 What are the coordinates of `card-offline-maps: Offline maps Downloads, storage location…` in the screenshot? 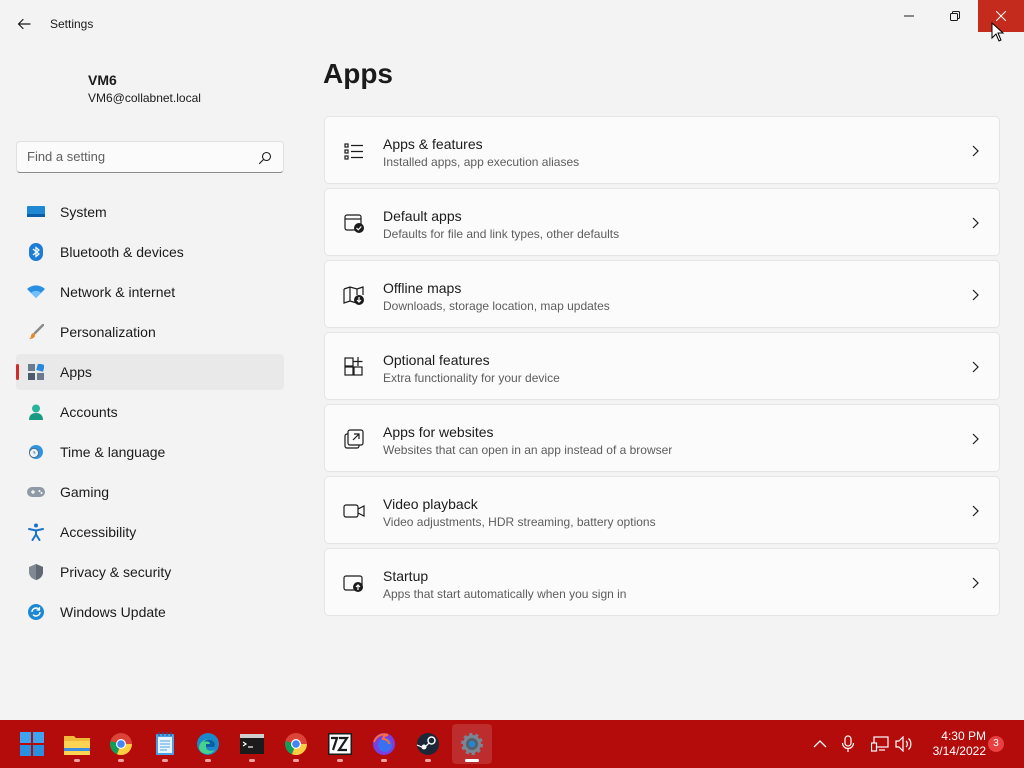 It's located at (662, 294).